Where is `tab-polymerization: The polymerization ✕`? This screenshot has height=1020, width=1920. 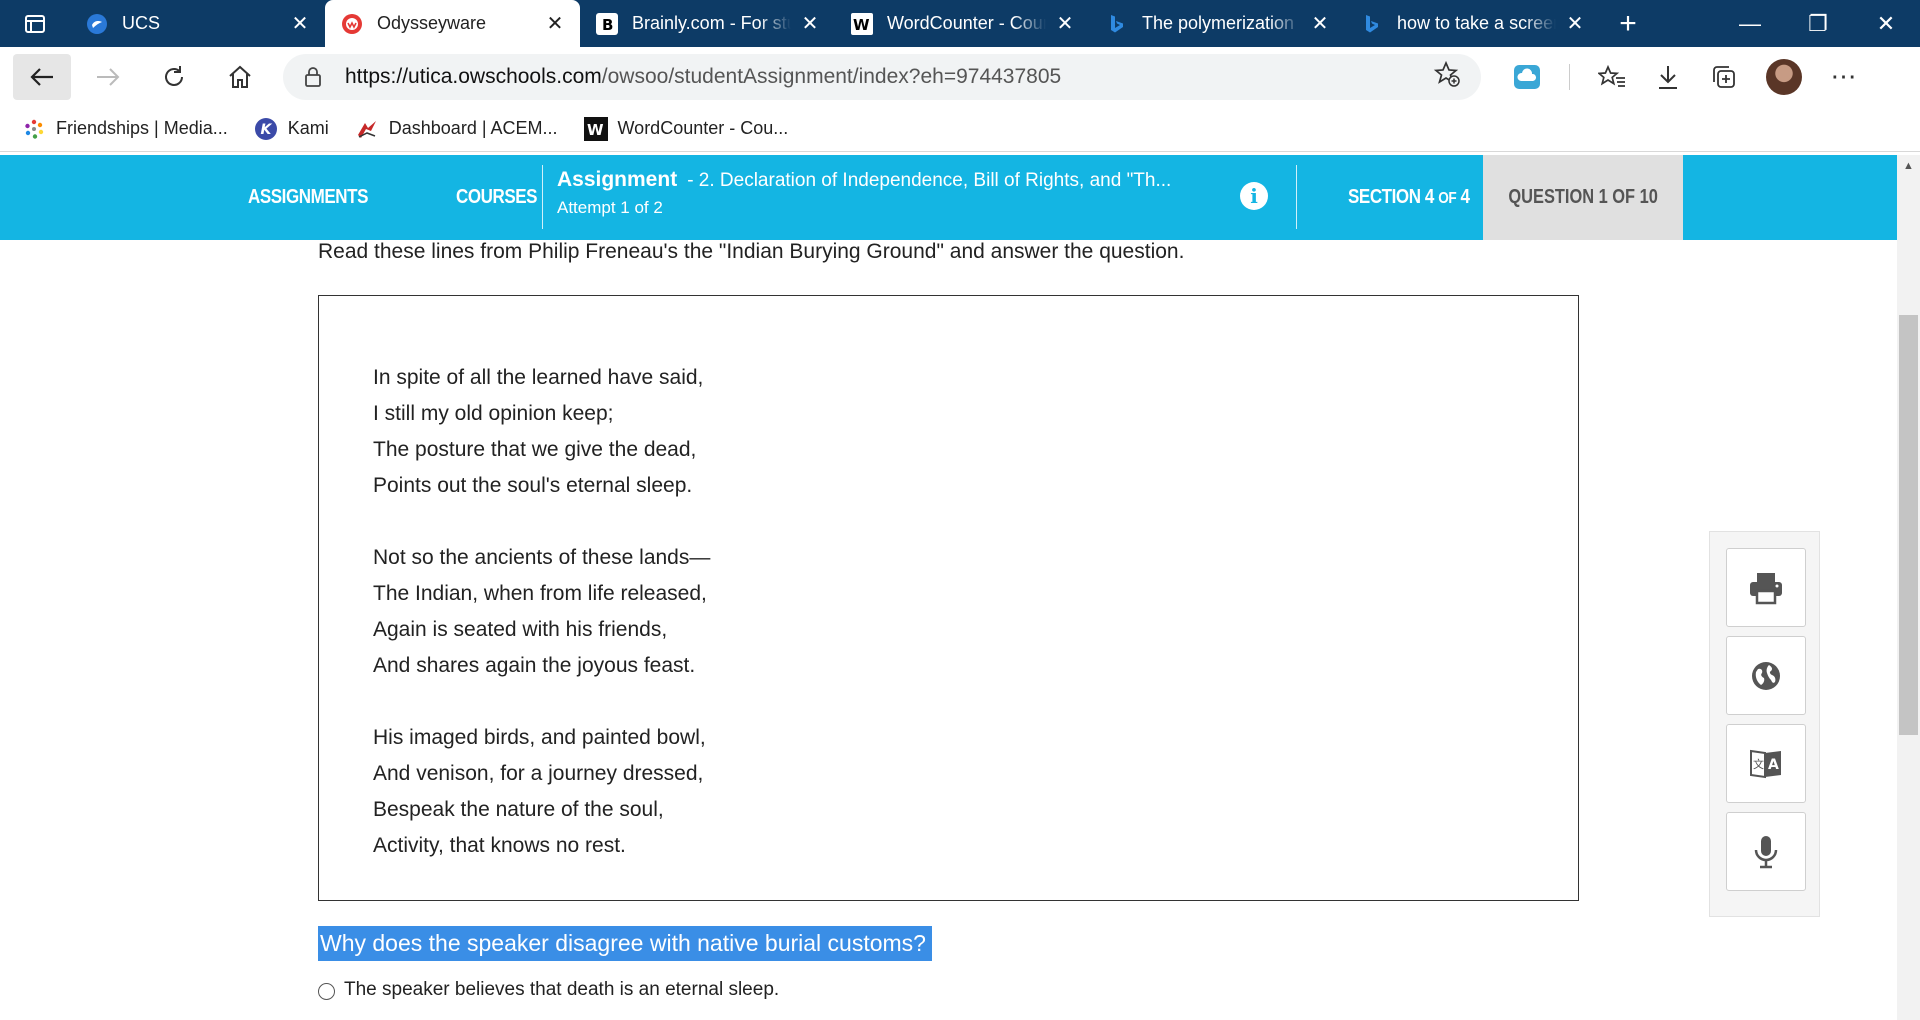
tab-polymerization: The polymerization ✕ is located at coordinates (1217, 23).